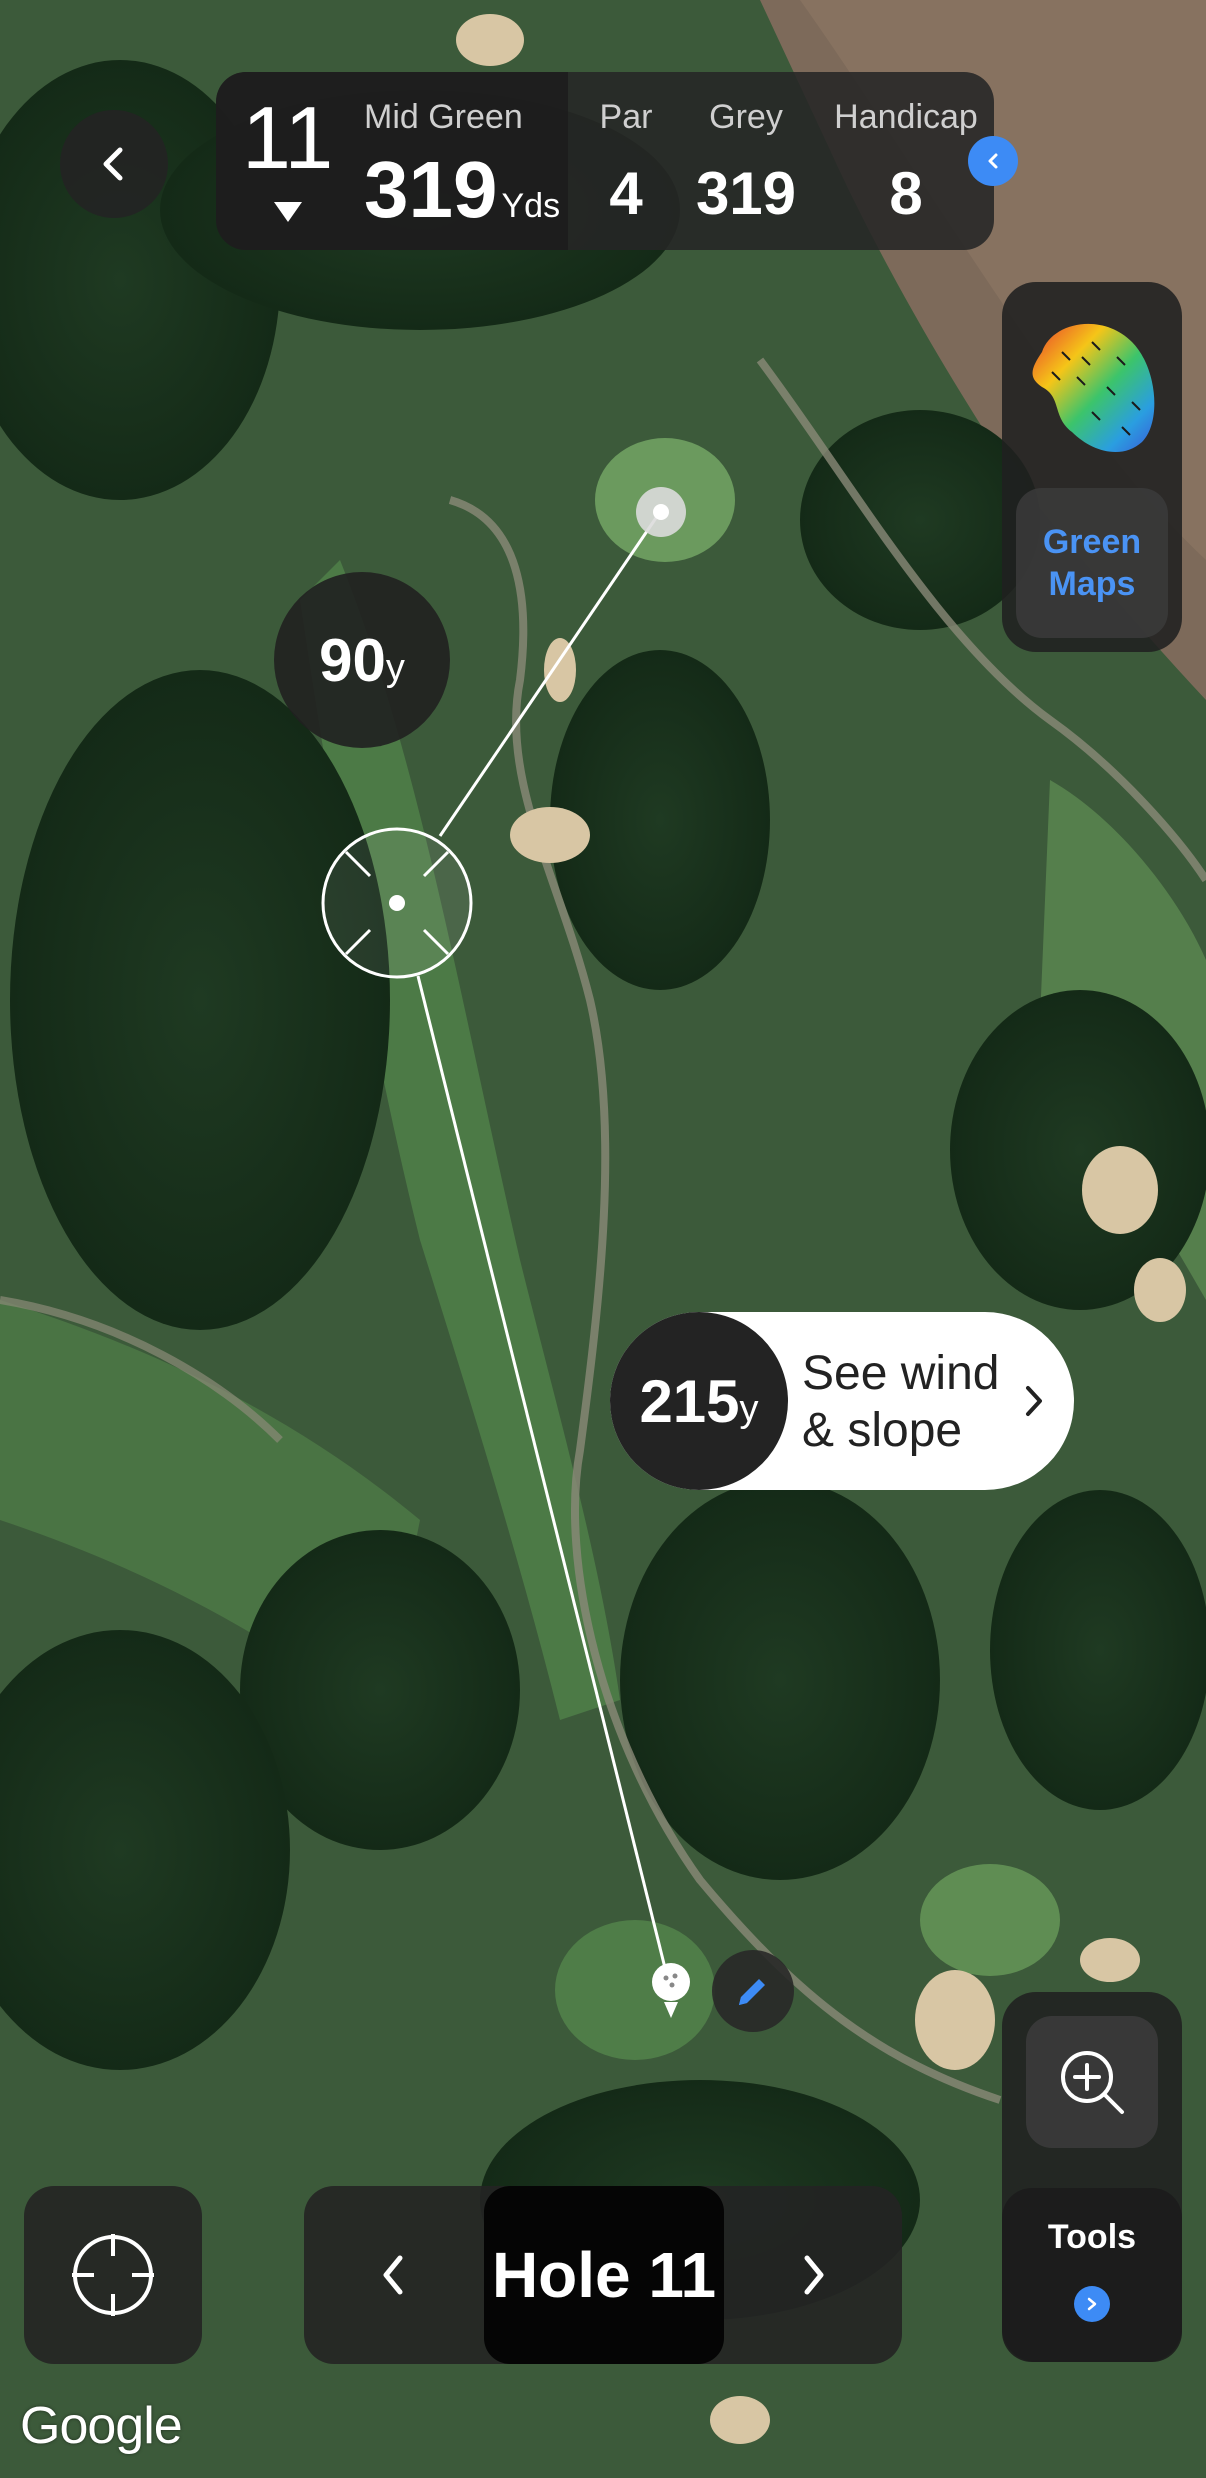 The height and width of the screenshot is (2478, 1206). Describe the element at coordinates (626, 117) in the screenshot. I see `par-label: Par` at that location.